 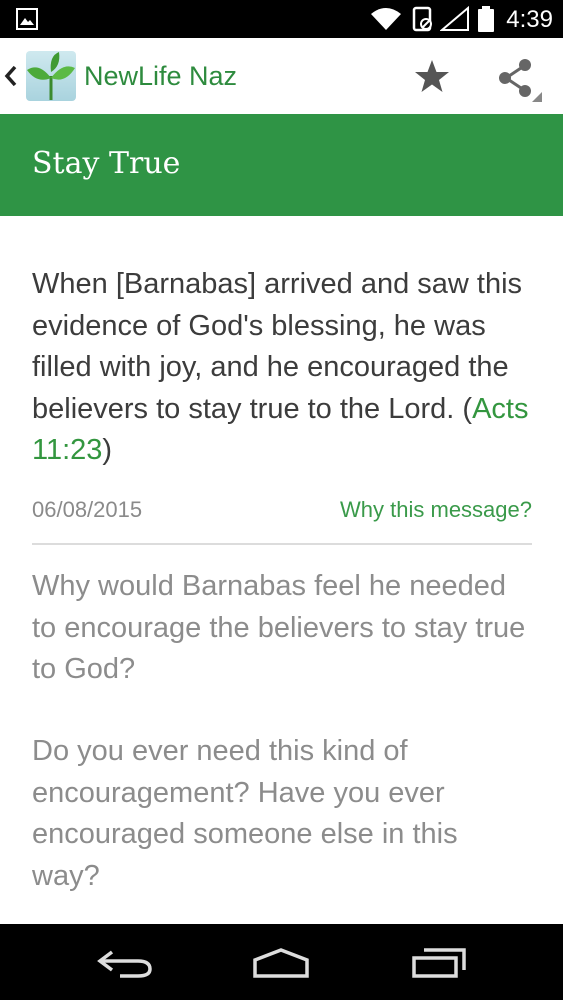 What do you see at coordinates (386, 19) in the screenshot?
I see `wifi-icon` at bounding box center [386, 19].